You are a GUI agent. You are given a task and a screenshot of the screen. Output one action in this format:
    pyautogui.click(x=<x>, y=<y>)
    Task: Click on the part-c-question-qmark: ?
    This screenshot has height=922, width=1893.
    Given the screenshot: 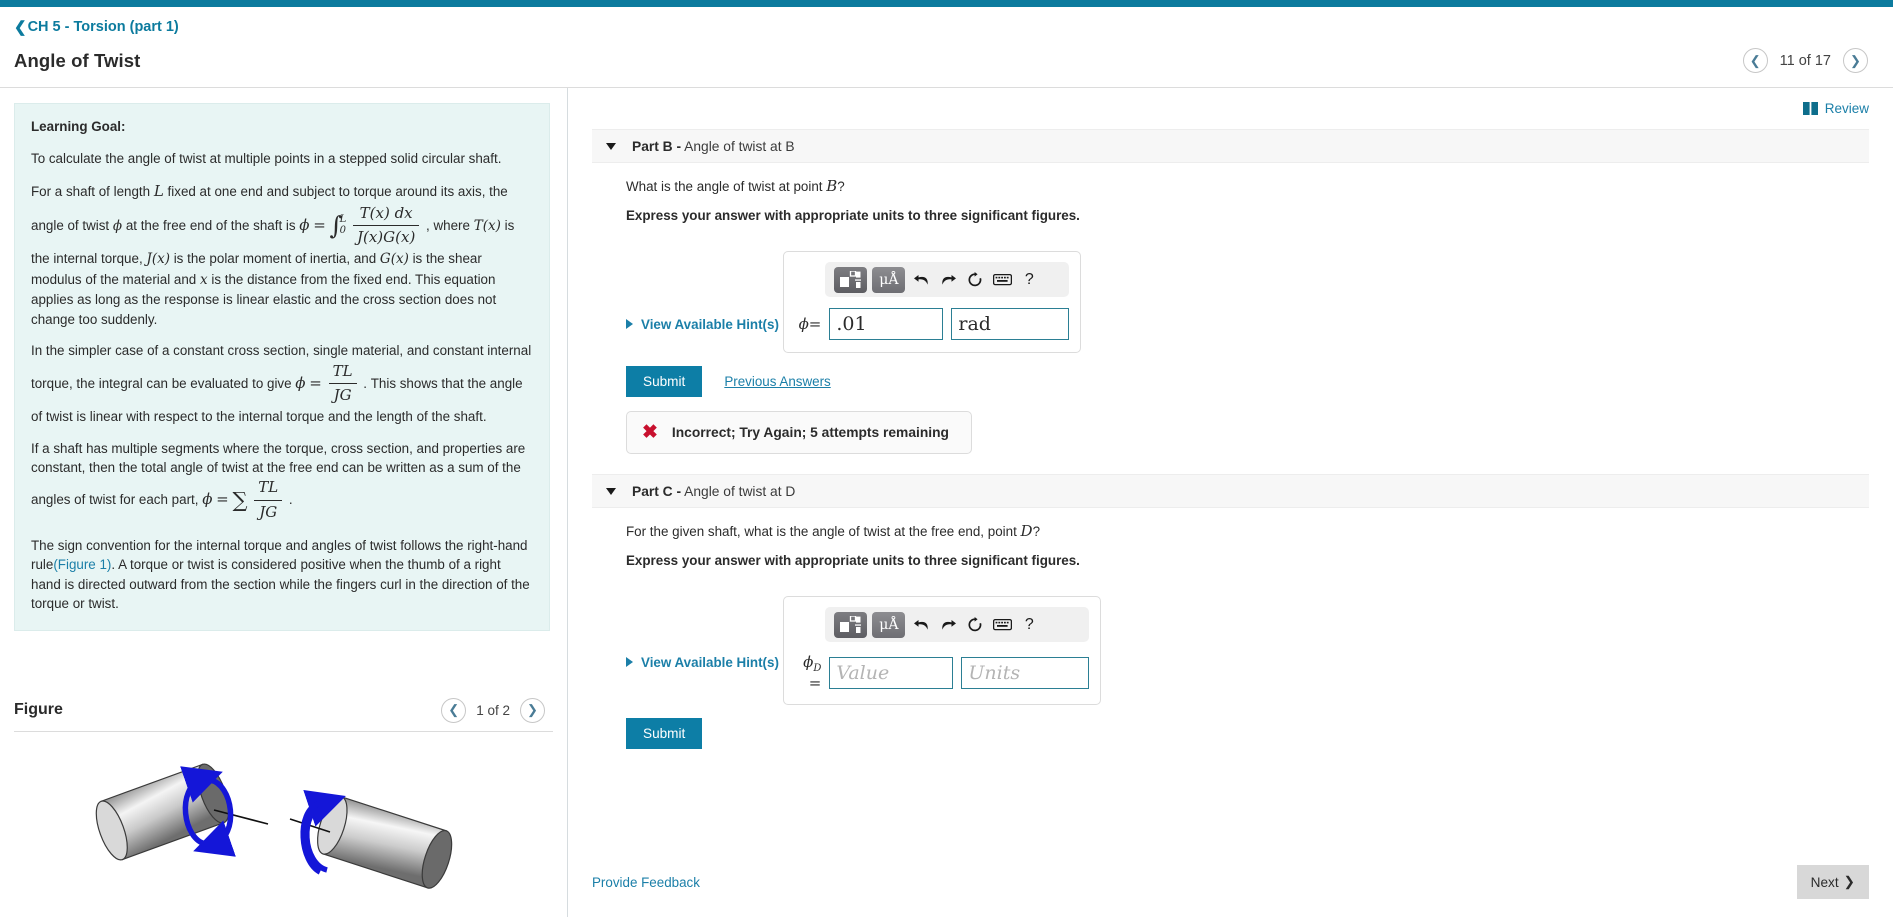 What is the action you would take?
    pyautogui.click(x=1036, y=531)
    